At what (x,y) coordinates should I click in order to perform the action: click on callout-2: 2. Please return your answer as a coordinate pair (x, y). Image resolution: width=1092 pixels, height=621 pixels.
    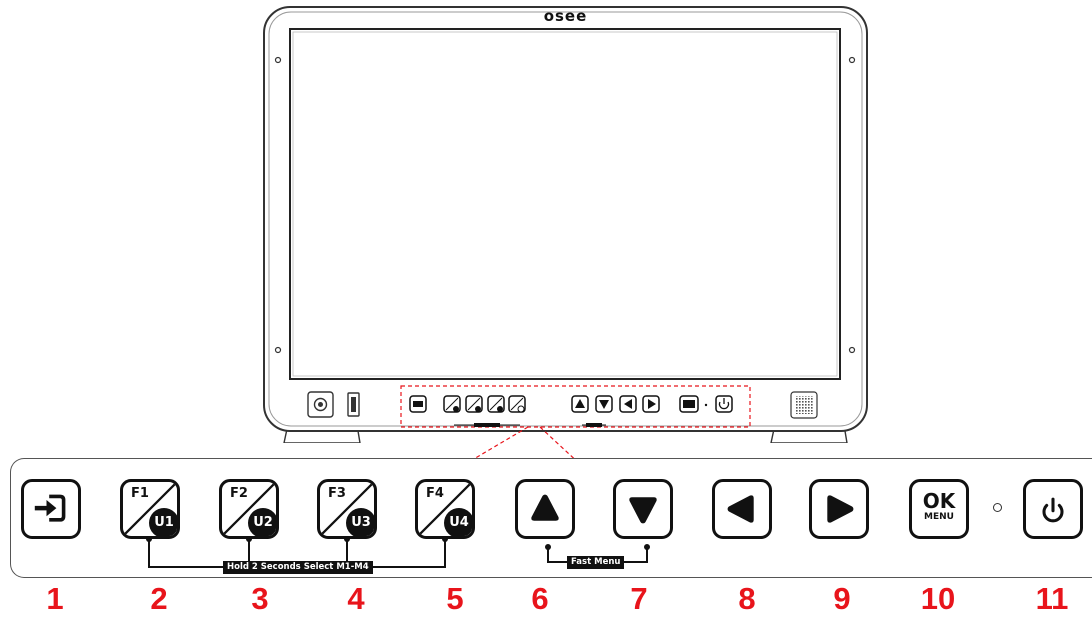
    Looking at the image, I should click on (159, 598).